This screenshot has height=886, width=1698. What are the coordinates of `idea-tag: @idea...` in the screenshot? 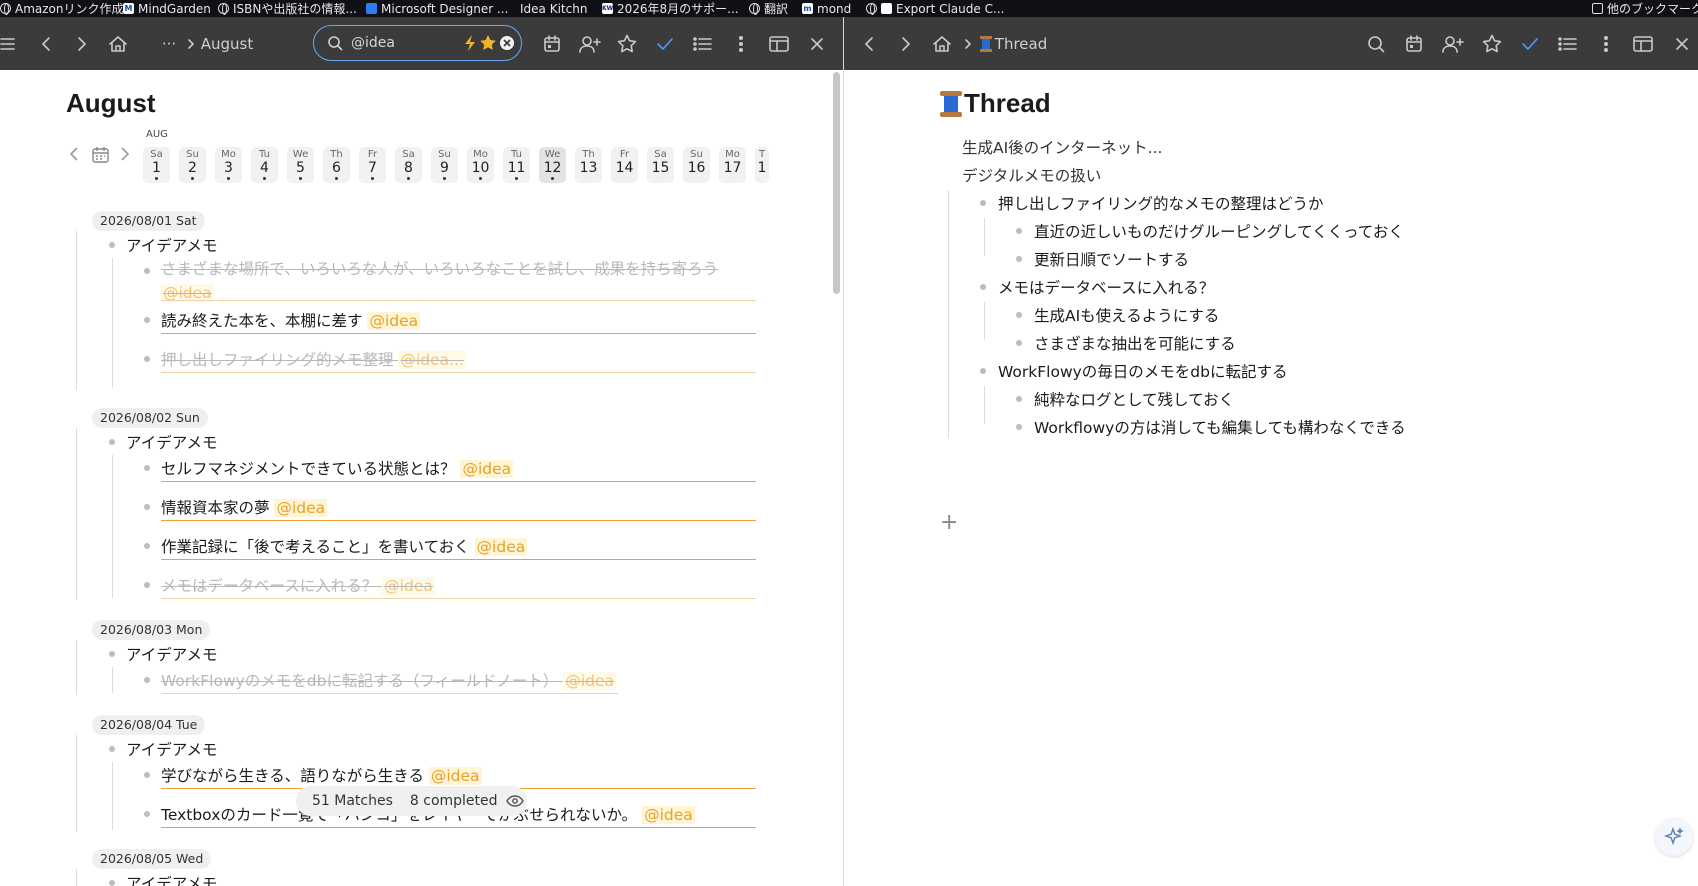 It's located at (432, 360).